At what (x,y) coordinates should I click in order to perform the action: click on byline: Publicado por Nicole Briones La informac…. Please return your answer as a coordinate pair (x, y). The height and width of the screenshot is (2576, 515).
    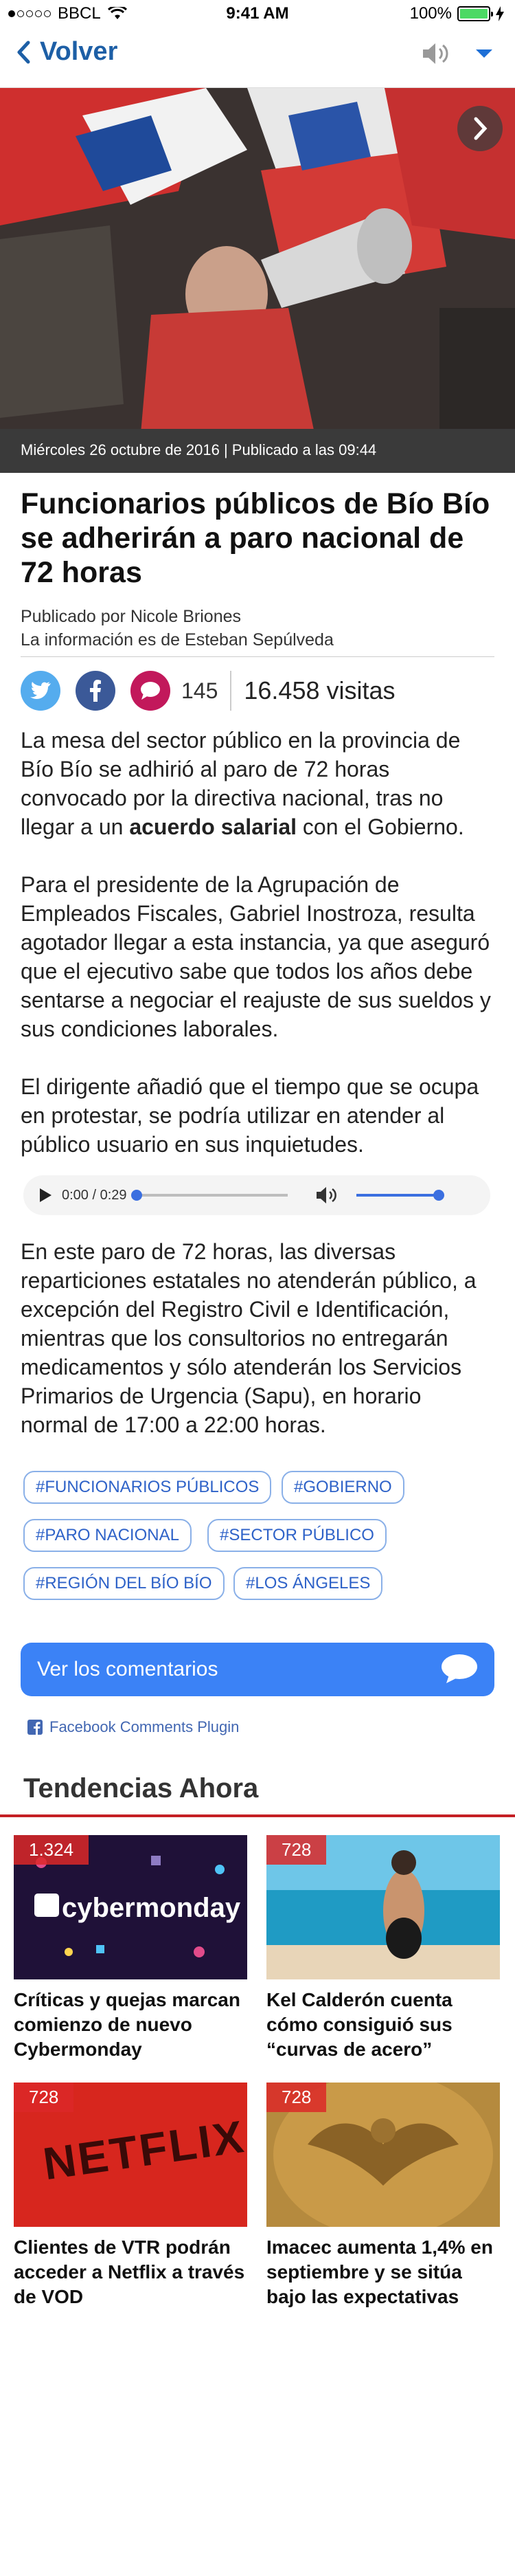
    Looking at the image, I should click on (177, 628).